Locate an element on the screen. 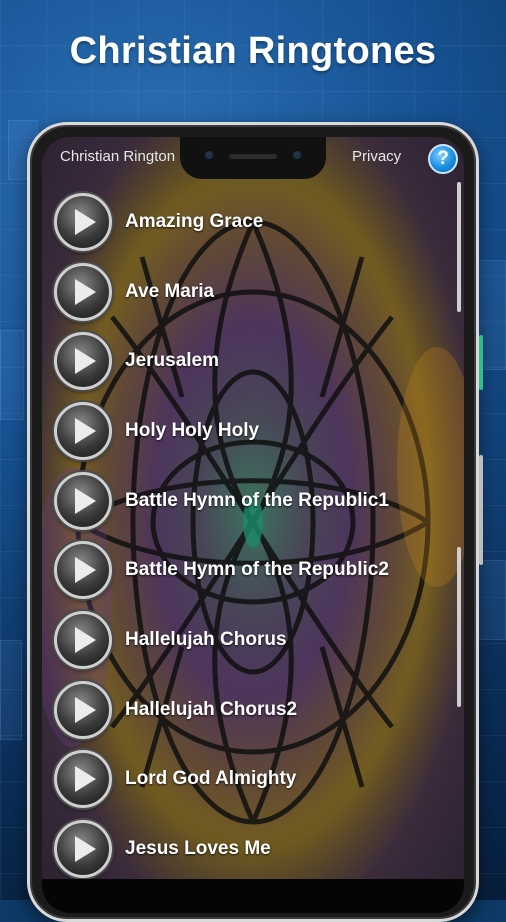 Image resolution: width=506 pixels, height=922 pixels. ringtone-item: Jerusalem is located at coordinates (253, 361).